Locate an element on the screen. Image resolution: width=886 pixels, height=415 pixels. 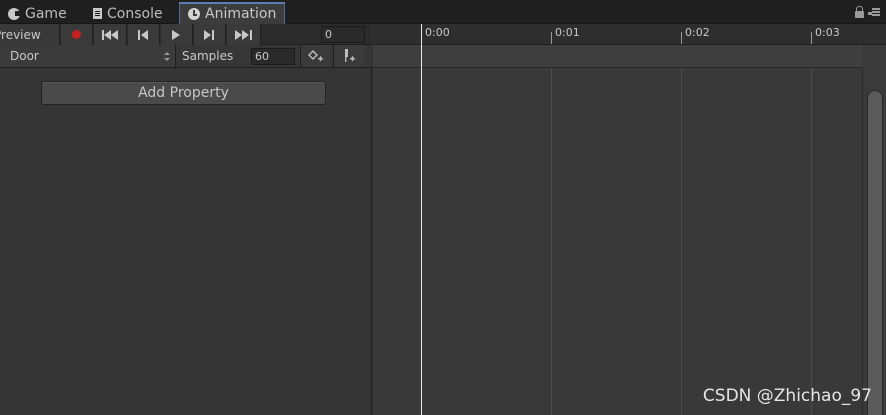
record-button is located at coordinates (77, 34).